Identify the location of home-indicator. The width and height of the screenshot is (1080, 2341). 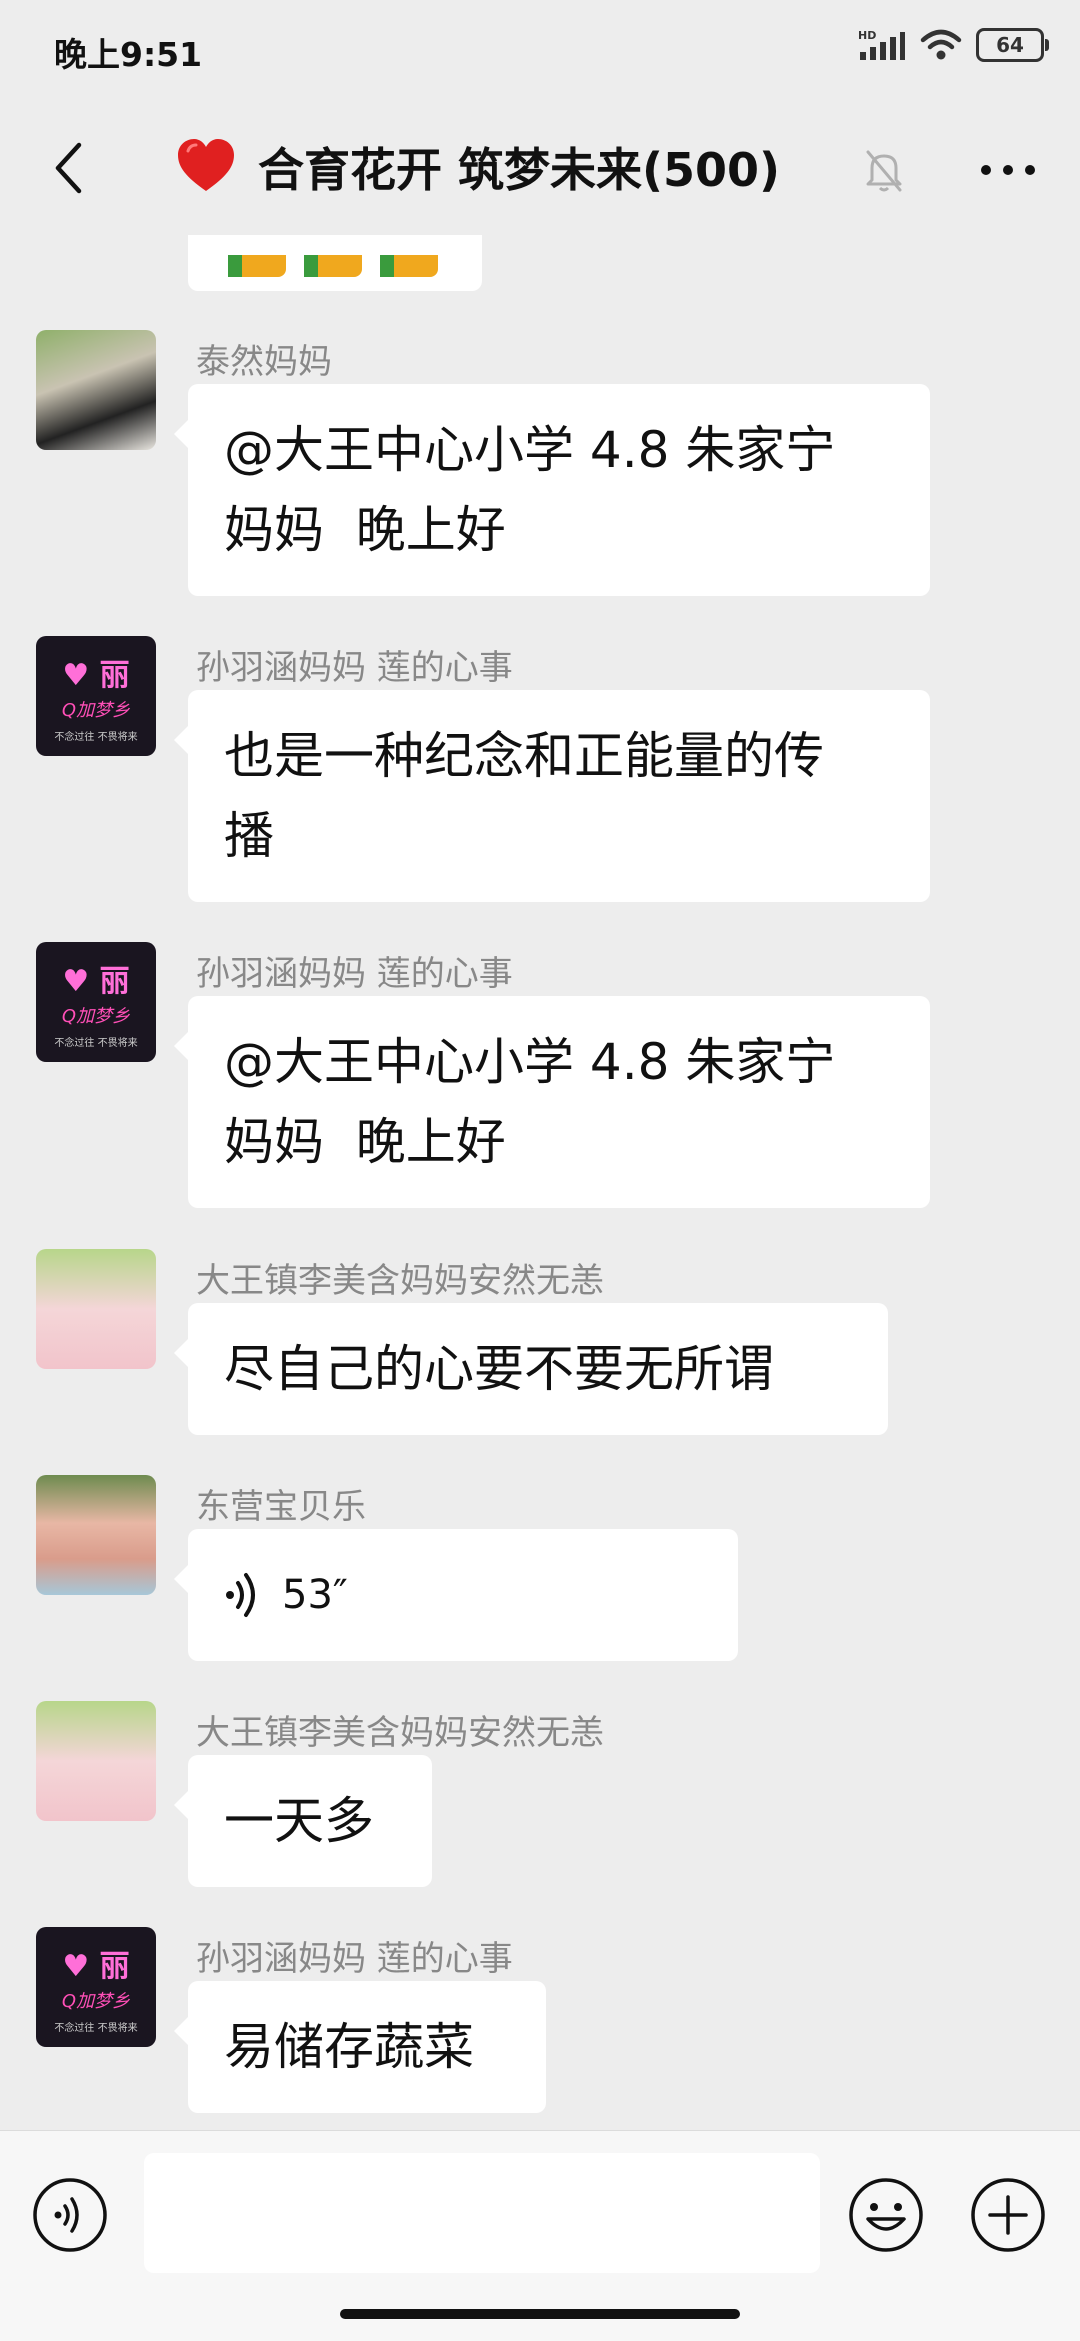
(540, 2314).